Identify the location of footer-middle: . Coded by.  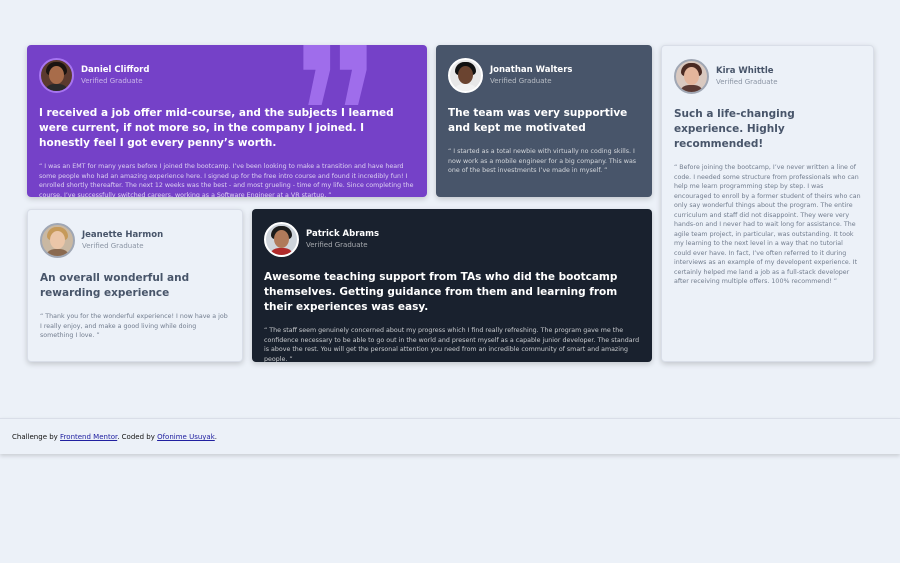
(137, 437).